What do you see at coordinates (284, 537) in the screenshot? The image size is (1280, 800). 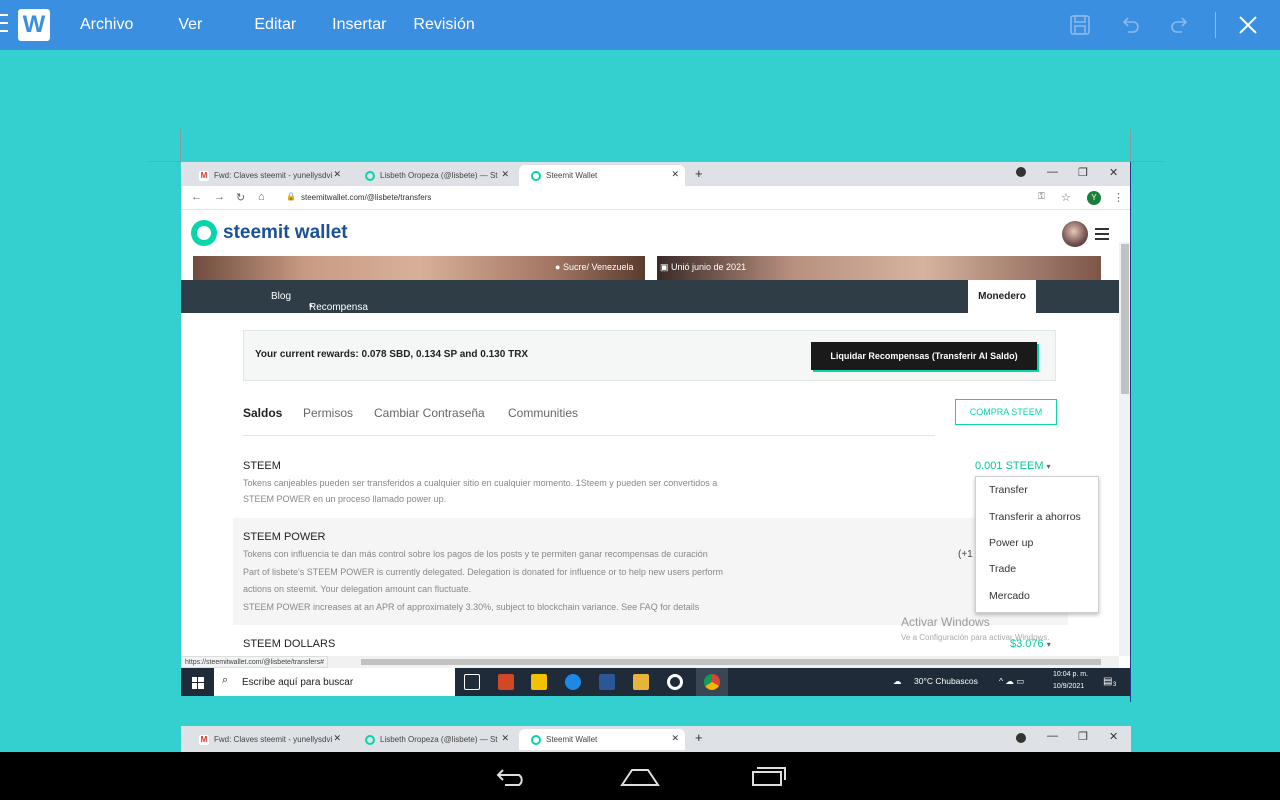 I see `steem-power-title: STEEM POWER` at bounding box center [284, 537].